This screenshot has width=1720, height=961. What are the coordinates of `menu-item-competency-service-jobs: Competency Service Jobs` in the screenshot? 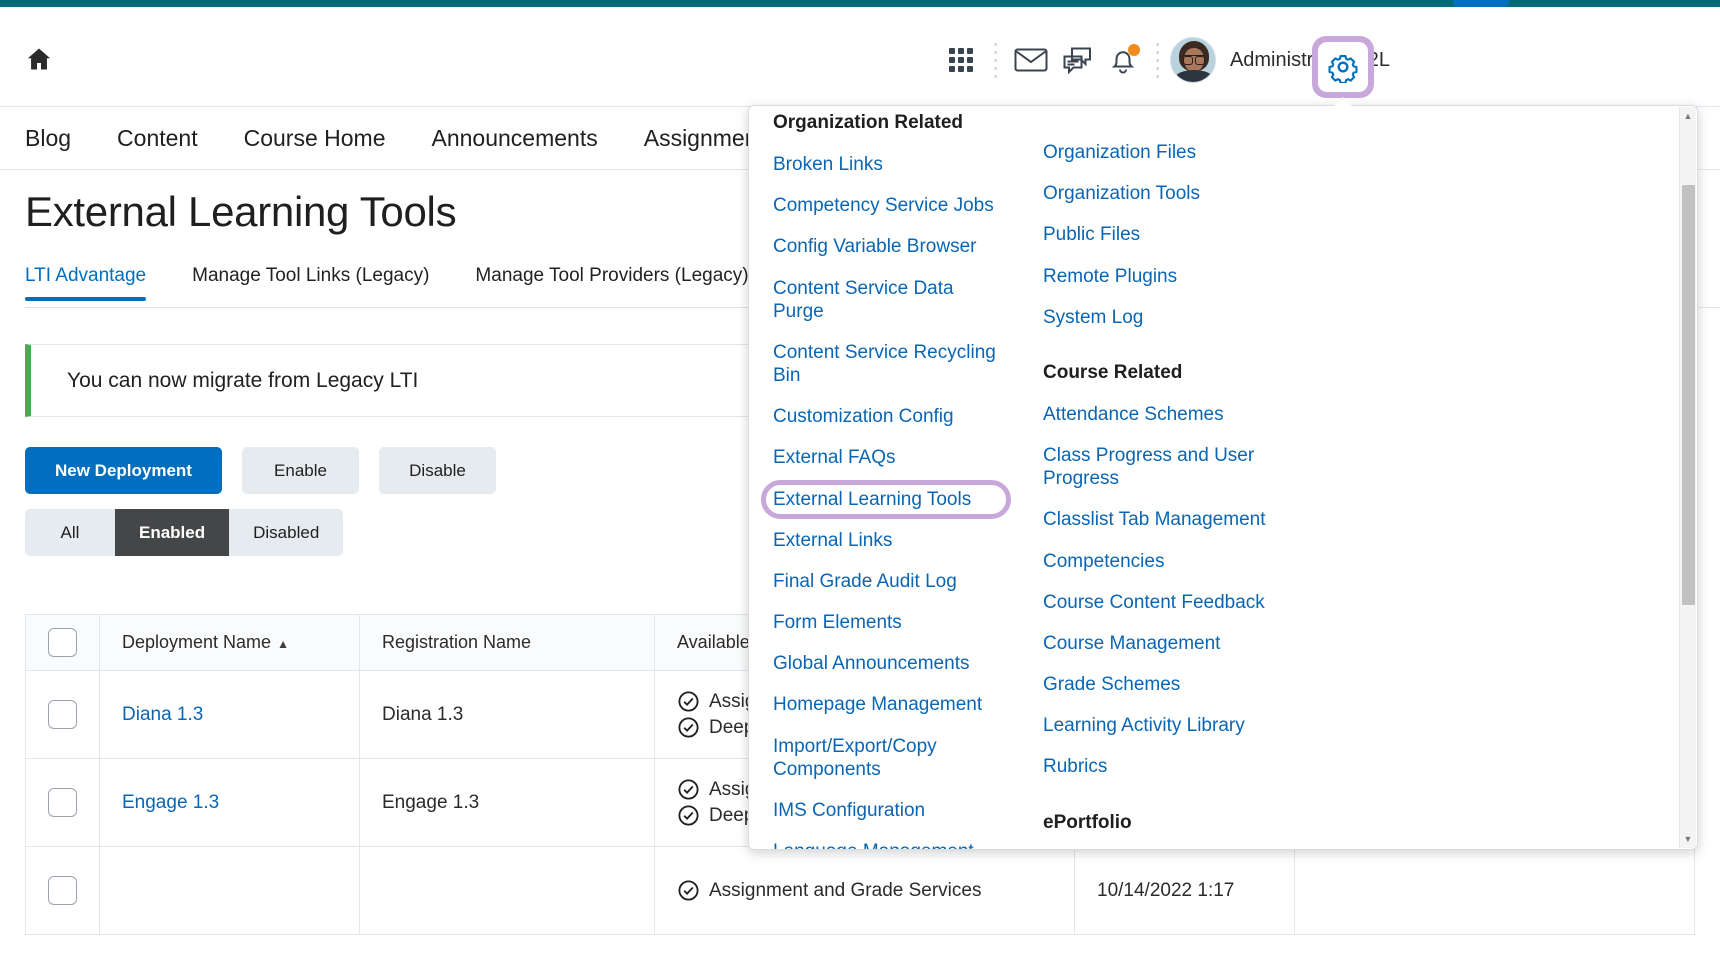 It's located at (886, 205).